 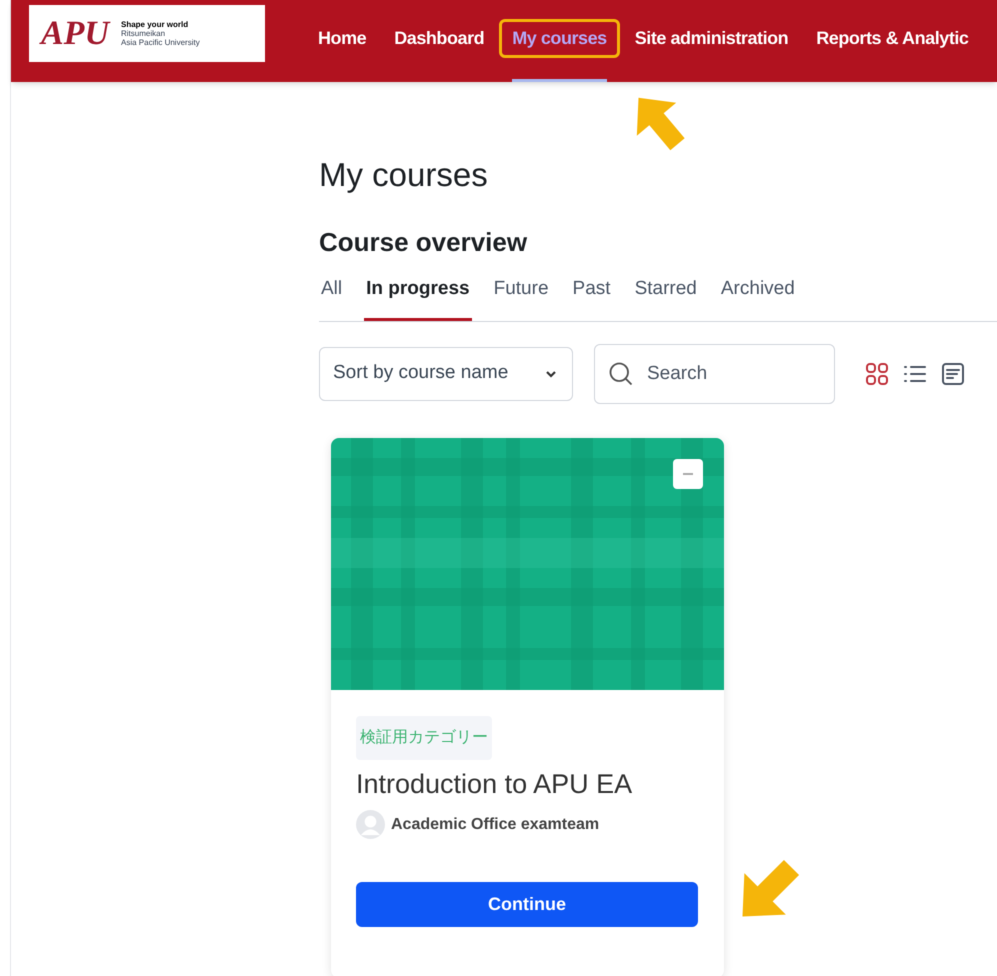 What do you see at coordinates (712, 38) in the screenshot?
I see `nav-link: Site administration` at bounding box center [712, 38].